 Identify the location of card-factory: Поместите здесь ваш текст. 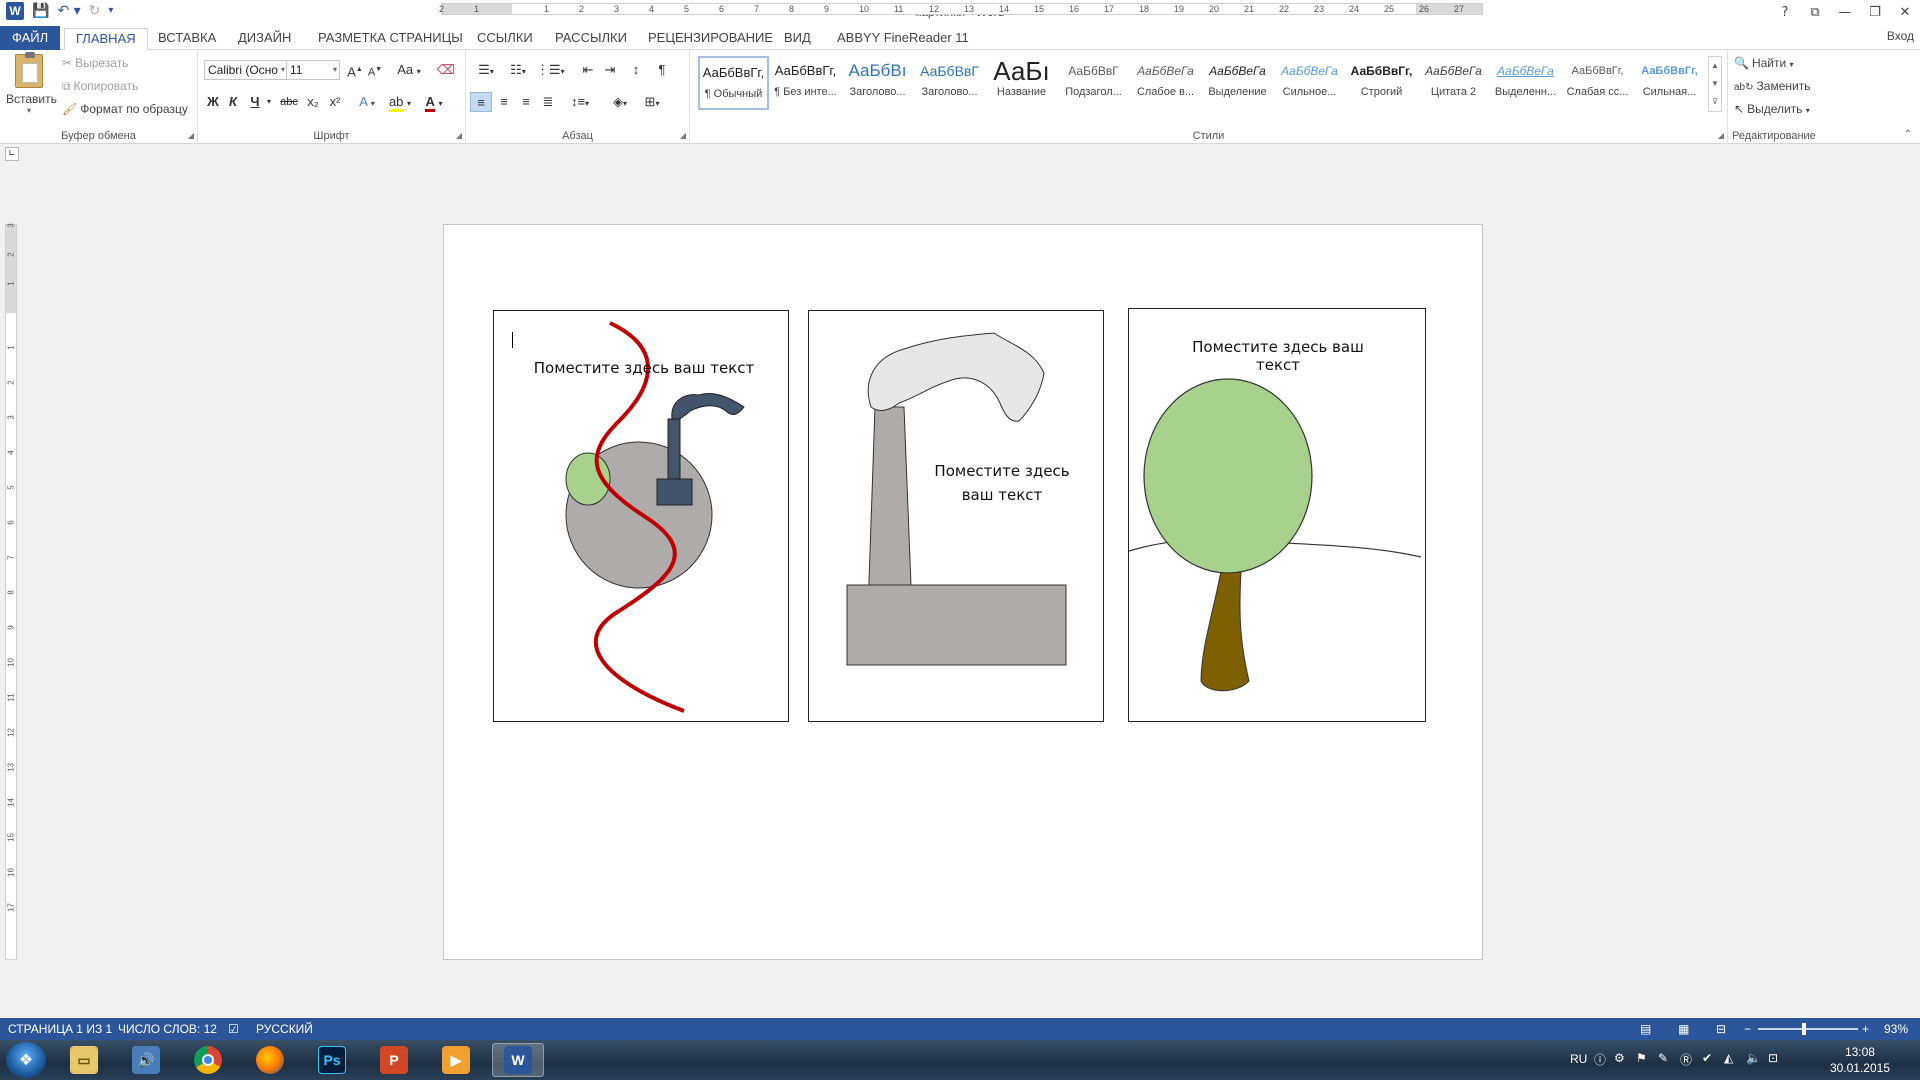
(956, 516).